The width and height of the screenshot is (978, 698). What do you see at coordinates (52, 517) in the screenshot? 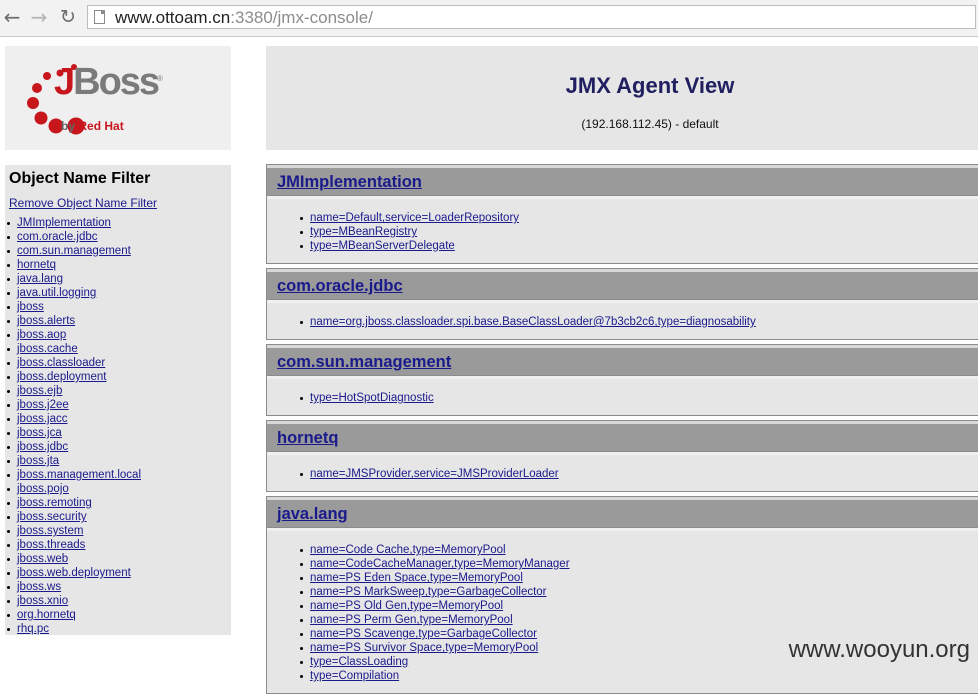
I see `filter-link: jboss.security` at bounding box center [52, 517].